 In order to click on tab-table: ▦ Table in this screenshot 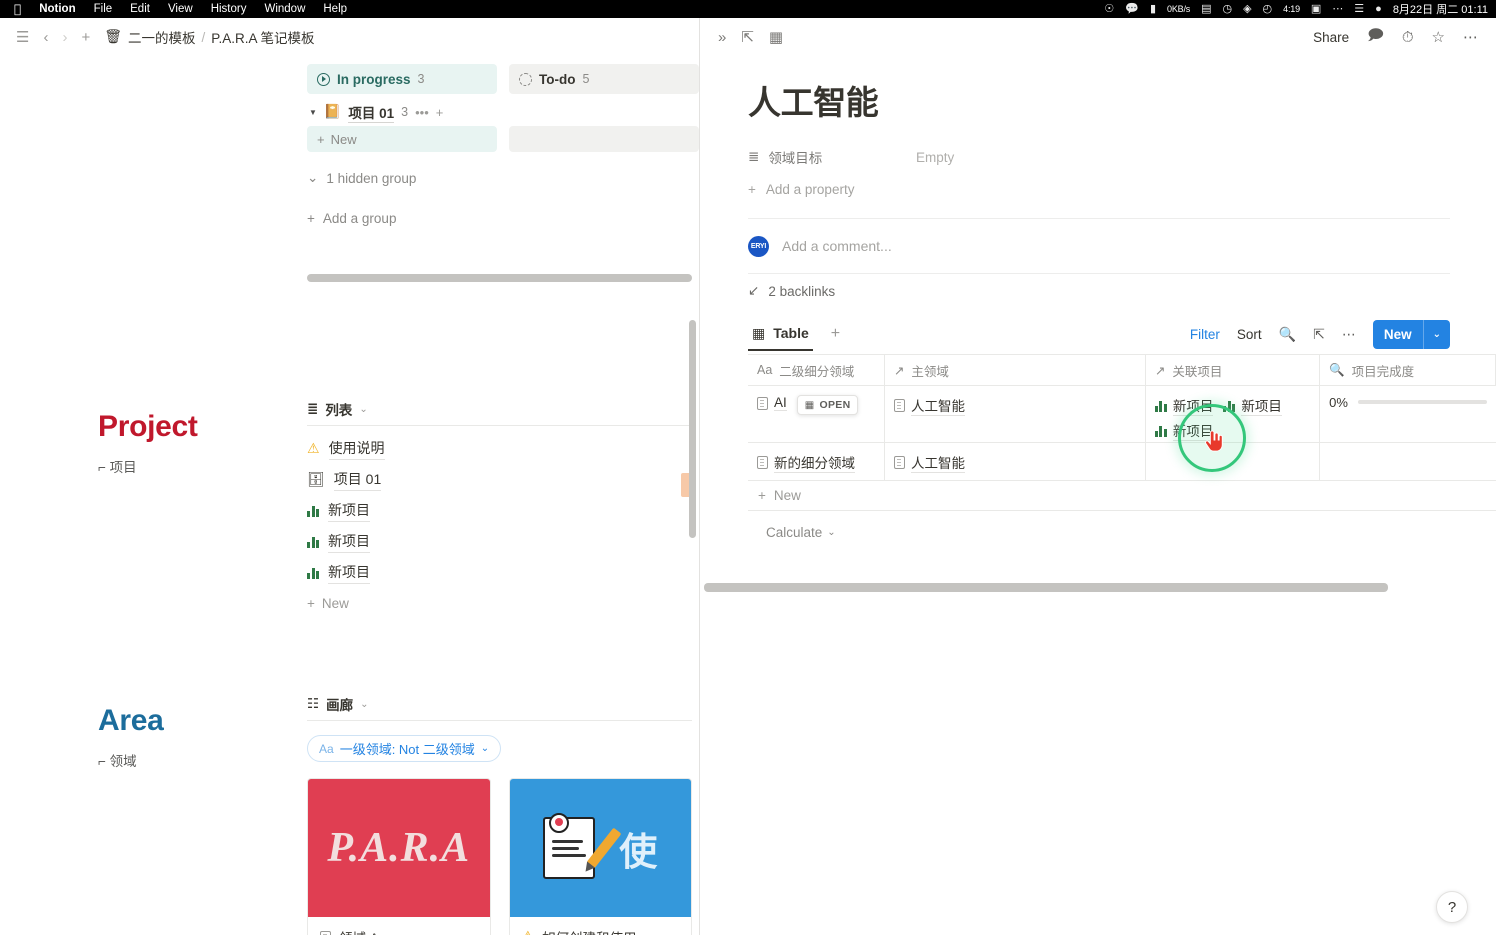, I will do `click(780, 334)`.